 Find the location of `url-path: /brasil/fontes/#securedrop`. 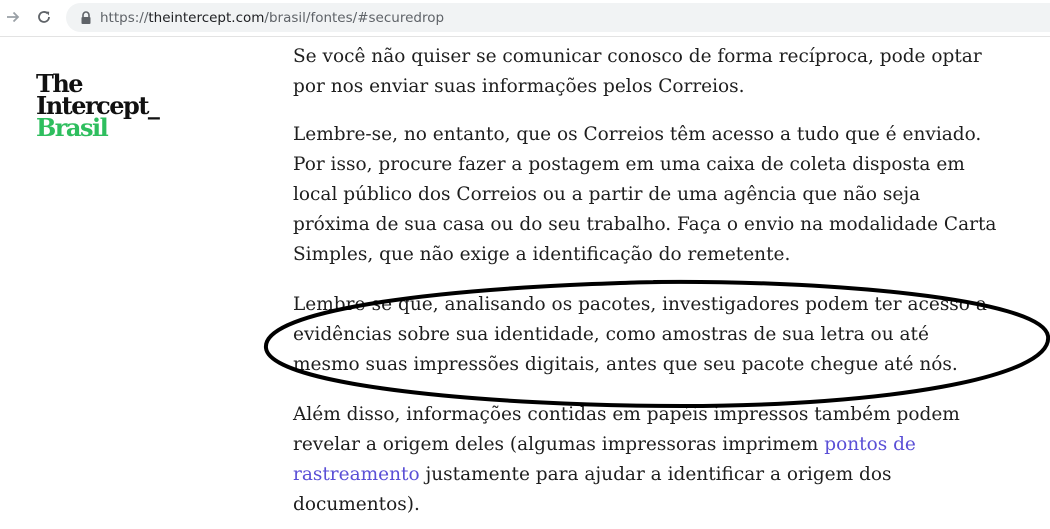

url-path: /brasil/fontes/#securedrop is located at coordinates (354, 18).